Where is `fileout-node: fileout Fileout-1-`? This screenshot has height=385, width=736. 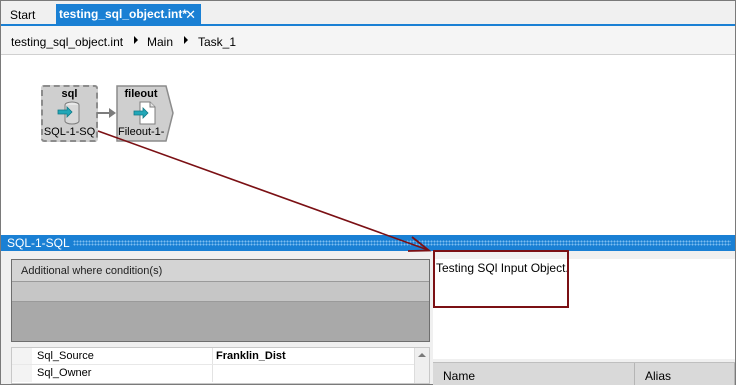 fileout-node: fileout Fileout-1- is located at coordinates (145, 113).